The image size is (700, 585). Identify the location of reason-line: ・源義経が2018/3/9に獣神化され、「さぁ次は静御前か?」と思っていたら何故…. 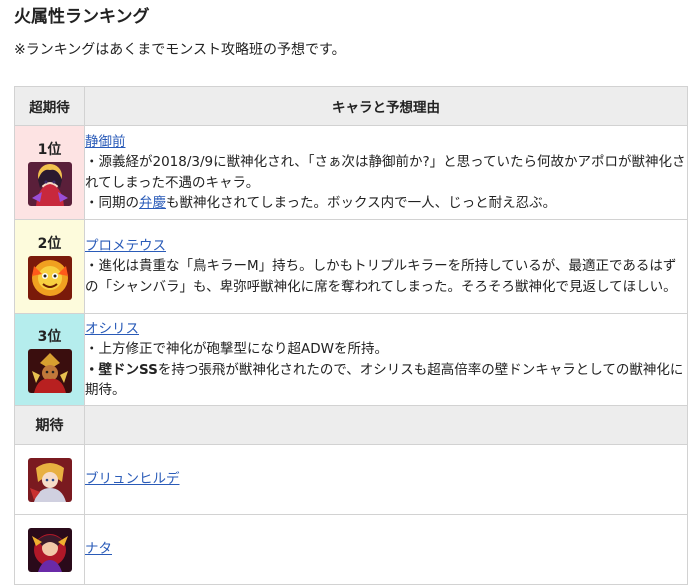
(385, 172).